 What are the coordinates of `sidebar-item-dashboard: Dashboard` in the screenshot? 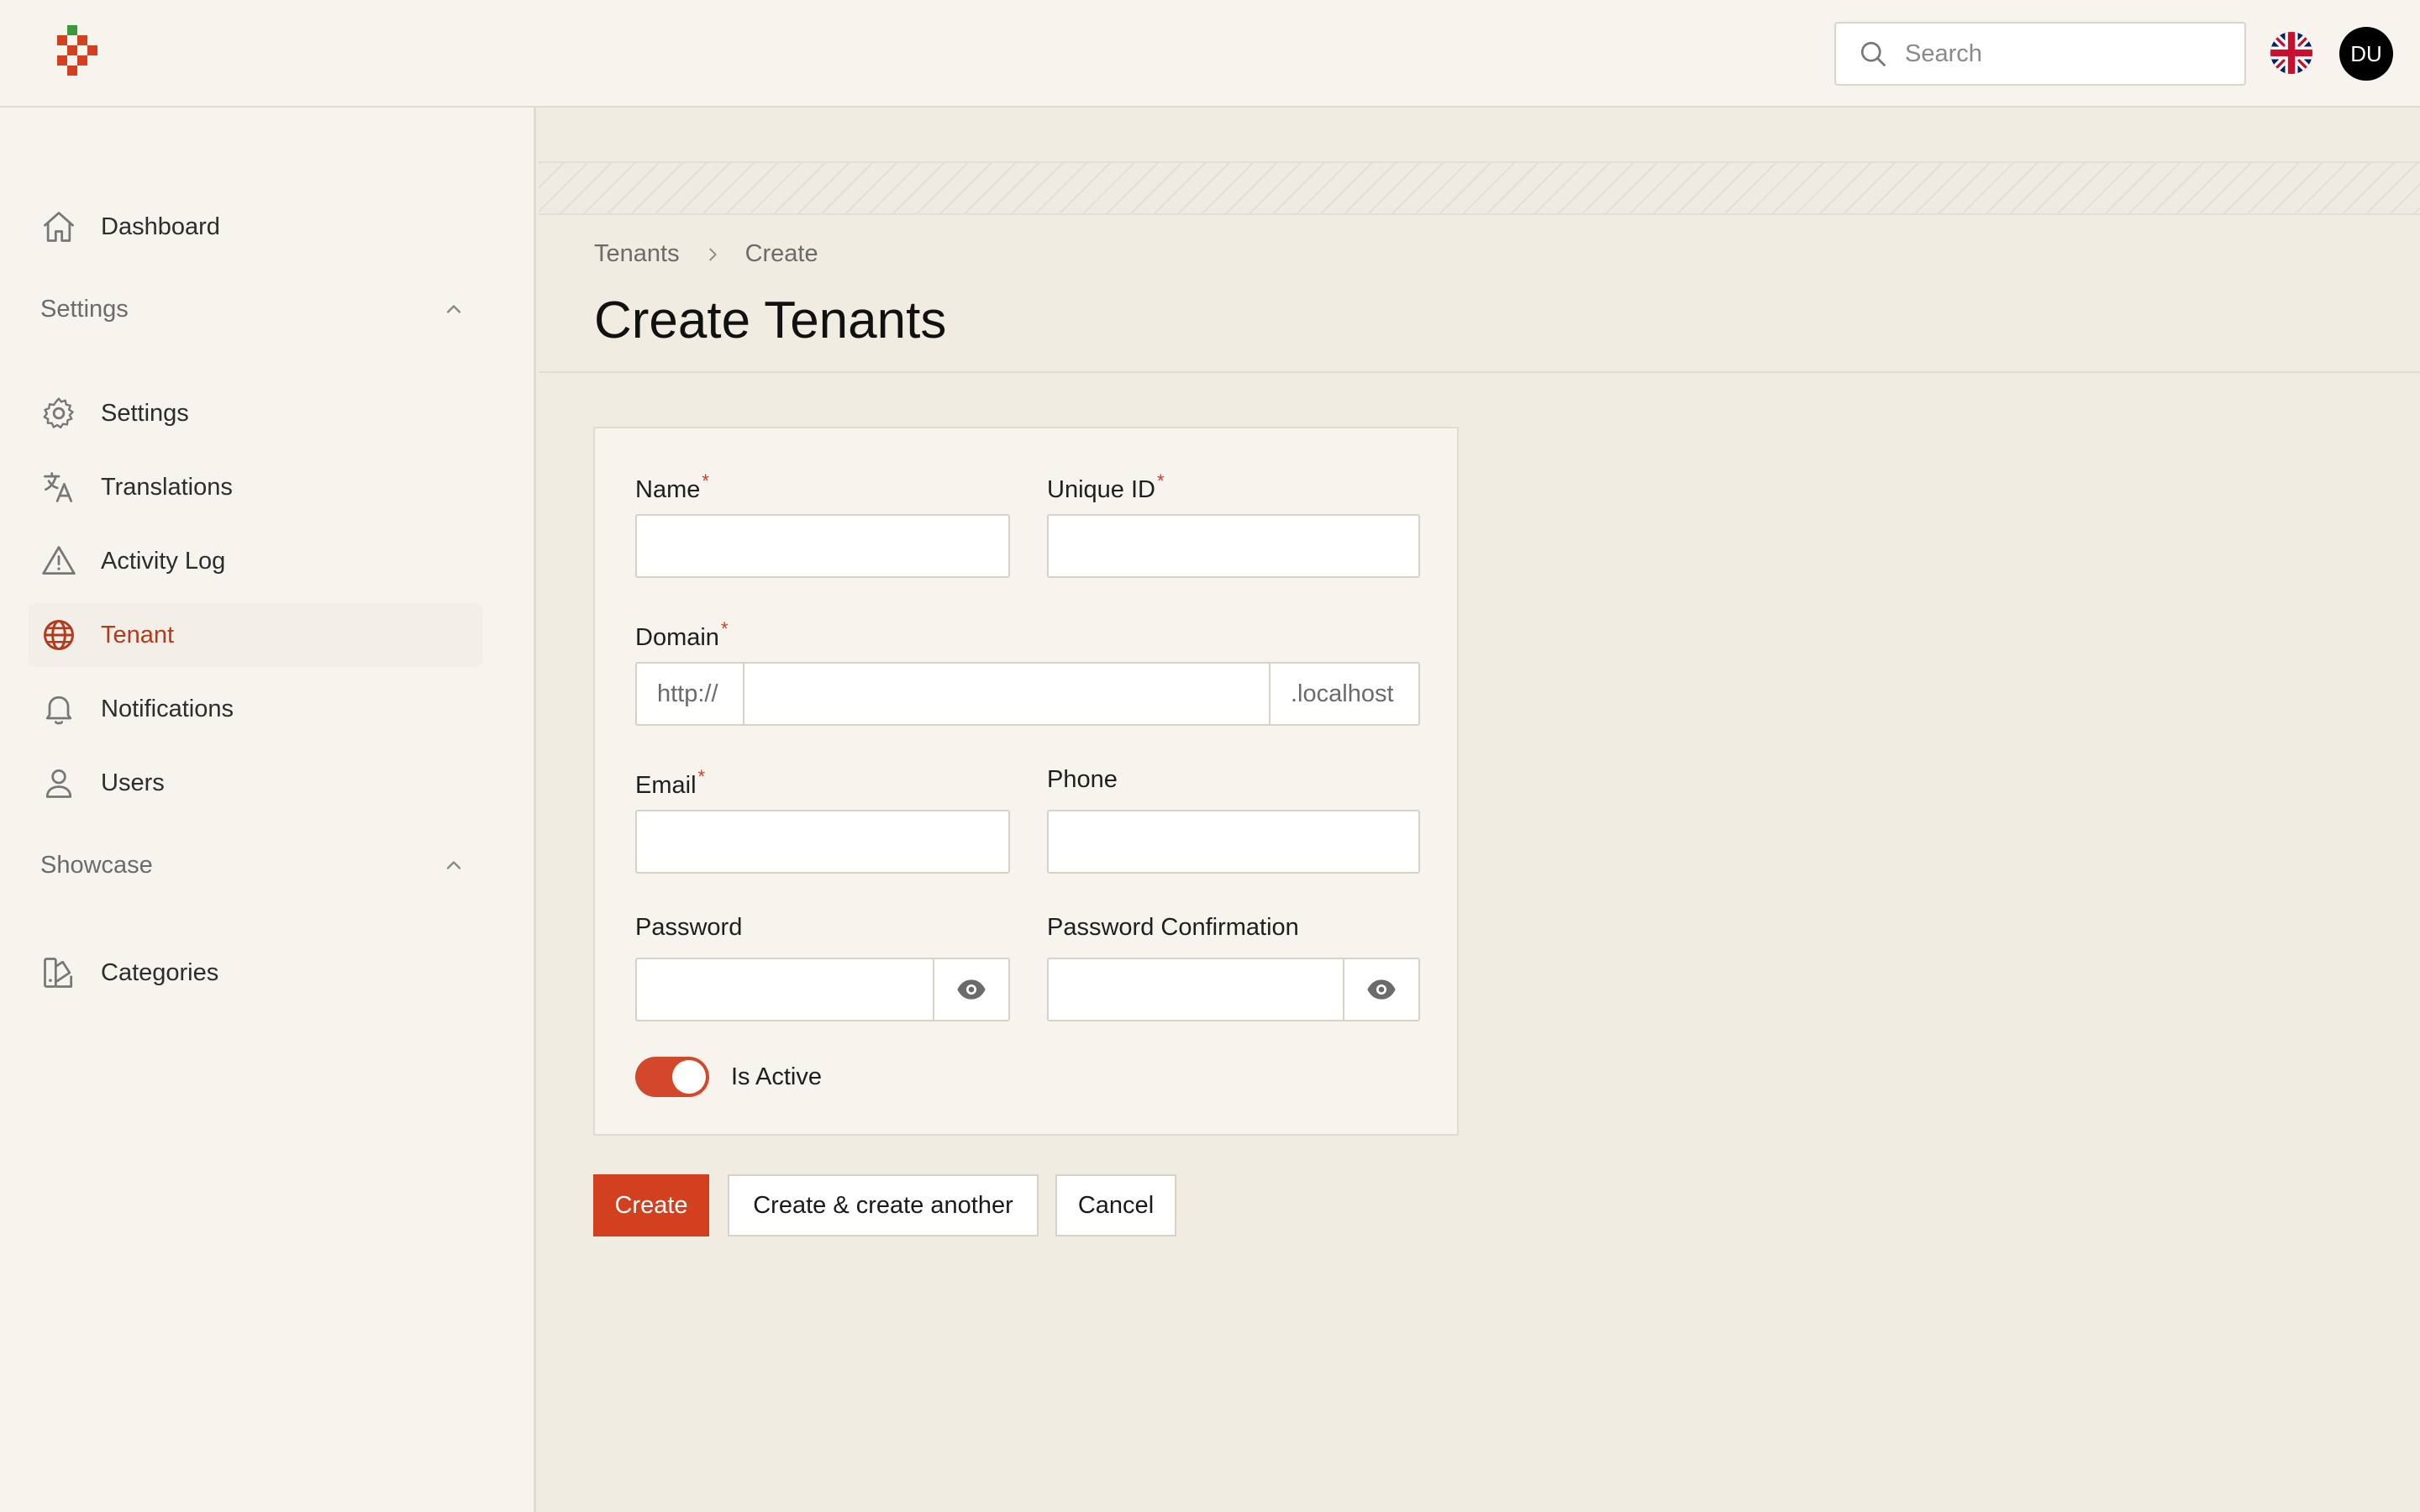 It's located at (255, 227).